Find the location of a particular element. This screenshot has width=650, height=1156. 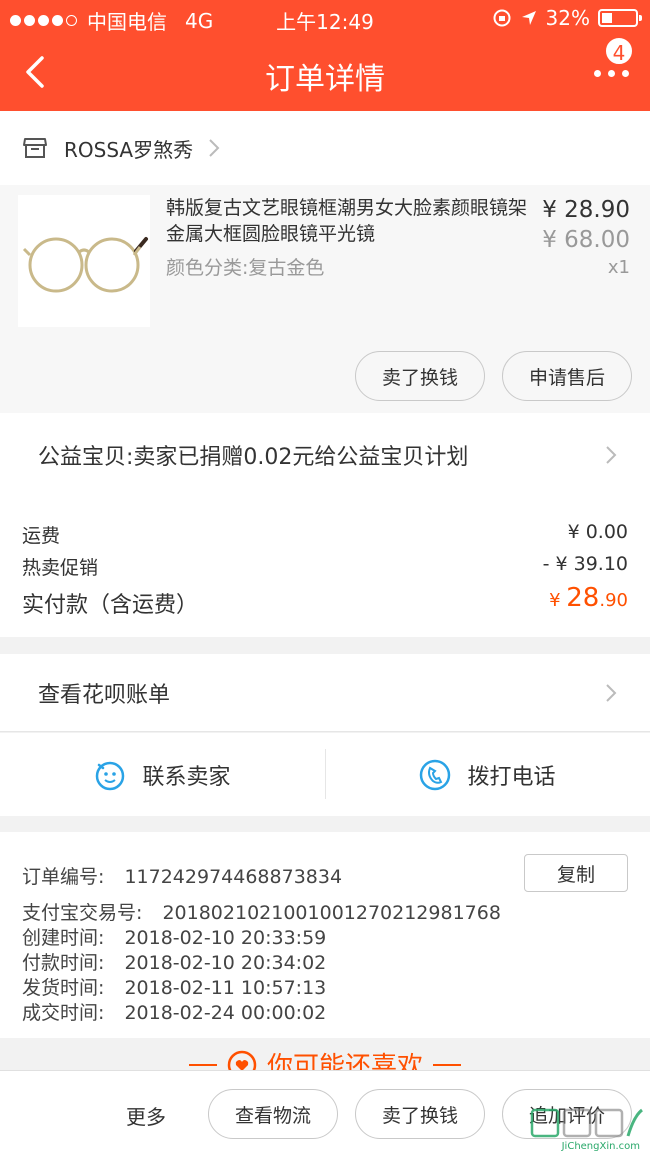

sell-for-cash-button: 卖了换钱 is located at coordinates (420, 1114).